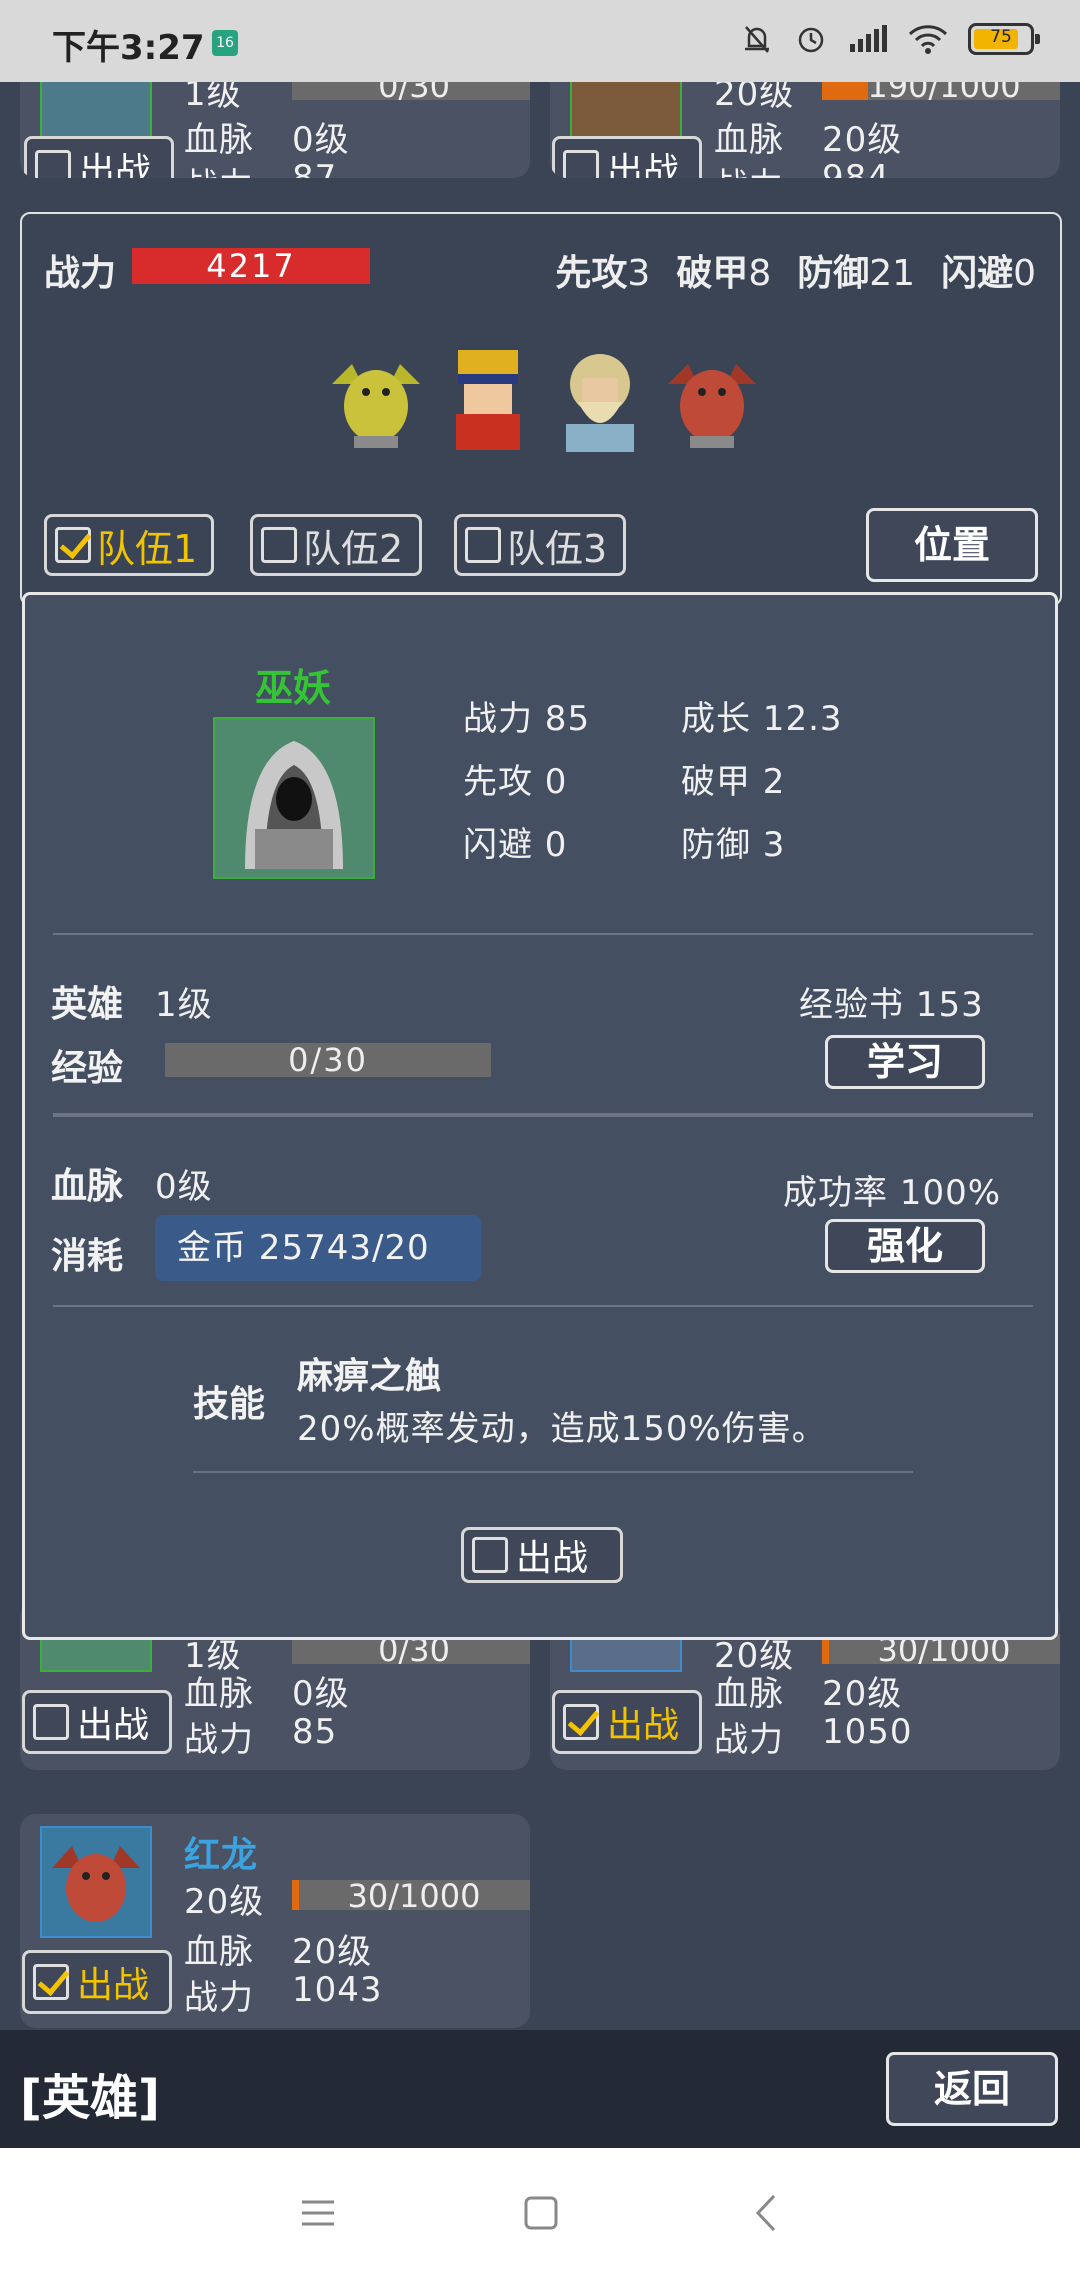  I want to click on cost-label: 消耗, so click(87, 1256).